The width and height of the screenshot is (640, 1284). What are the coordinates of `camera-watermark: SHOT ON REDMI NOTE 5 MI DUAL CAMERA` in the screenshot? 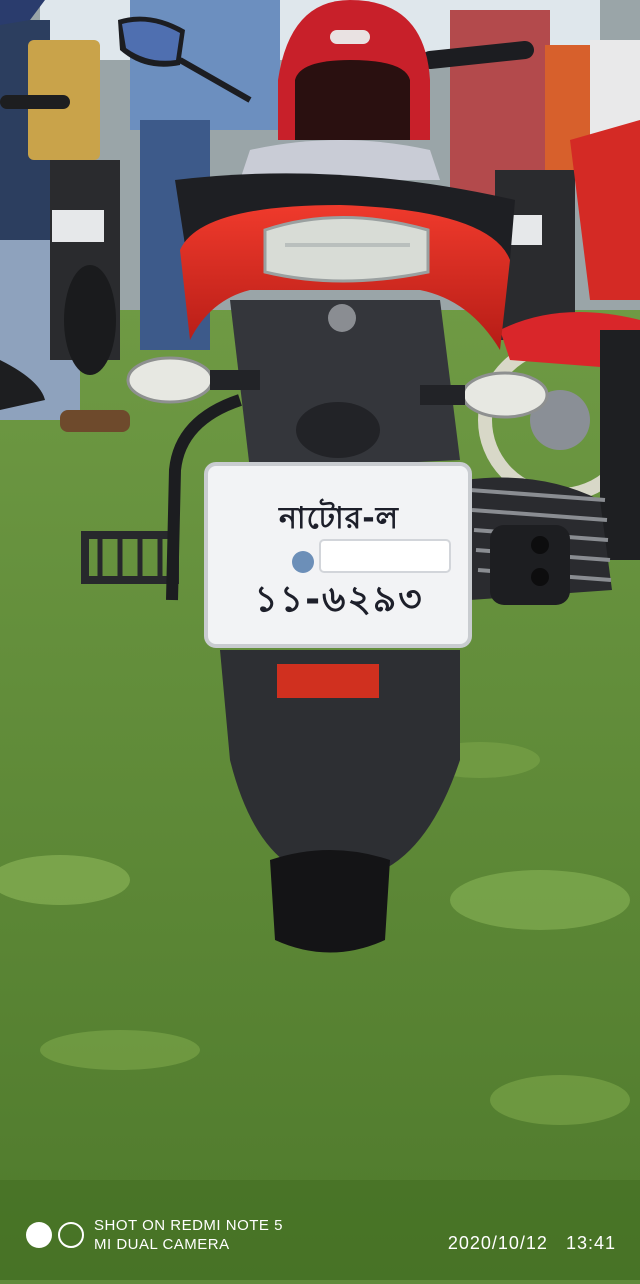 It's located at (154, 1235).